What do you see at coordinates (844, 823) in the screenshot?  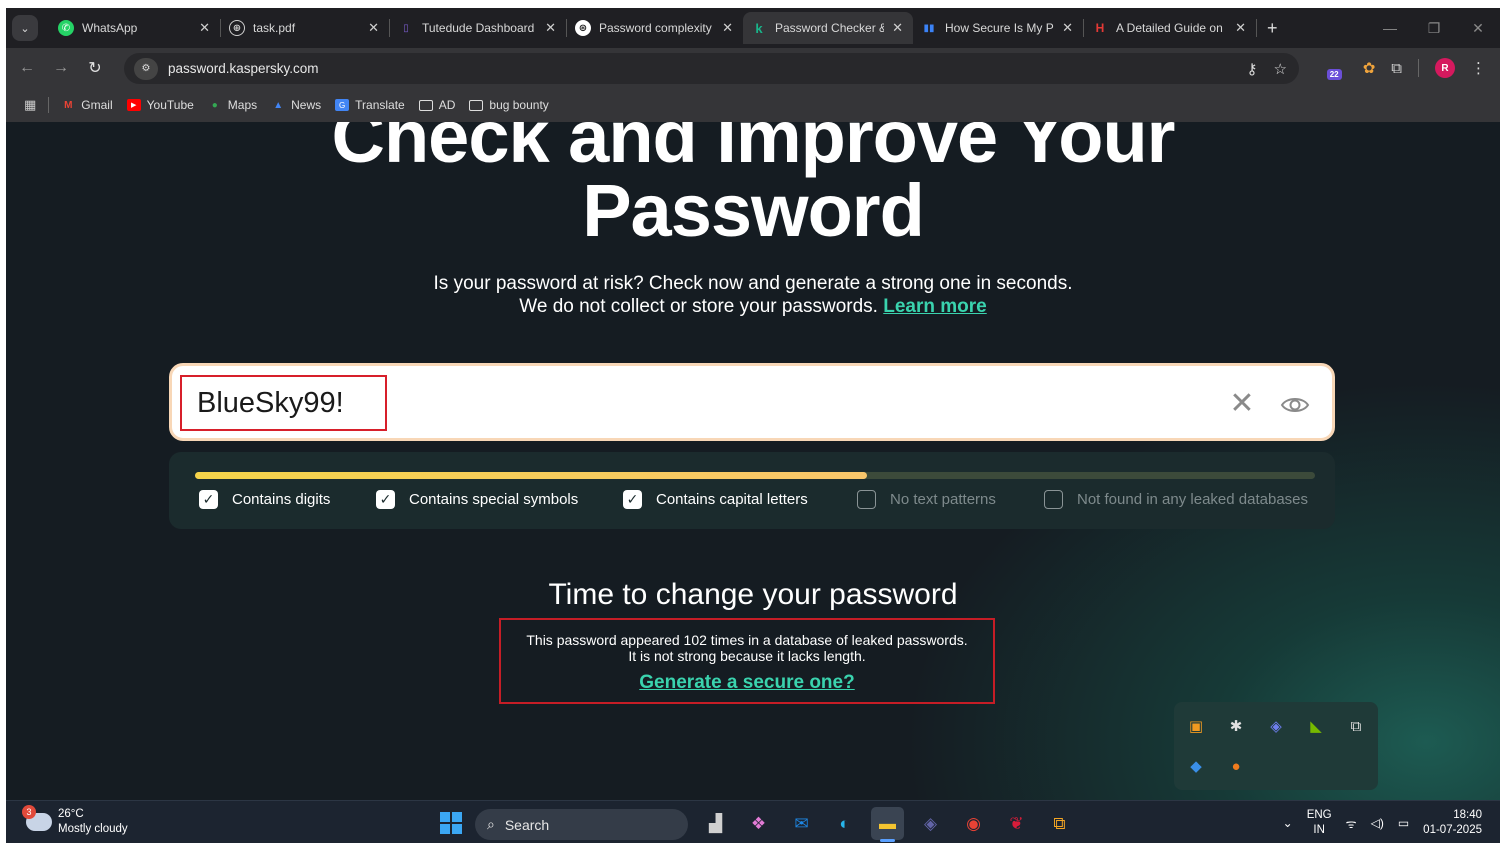 I see `edge-icon: ◐` at bounding box center [844, 823].